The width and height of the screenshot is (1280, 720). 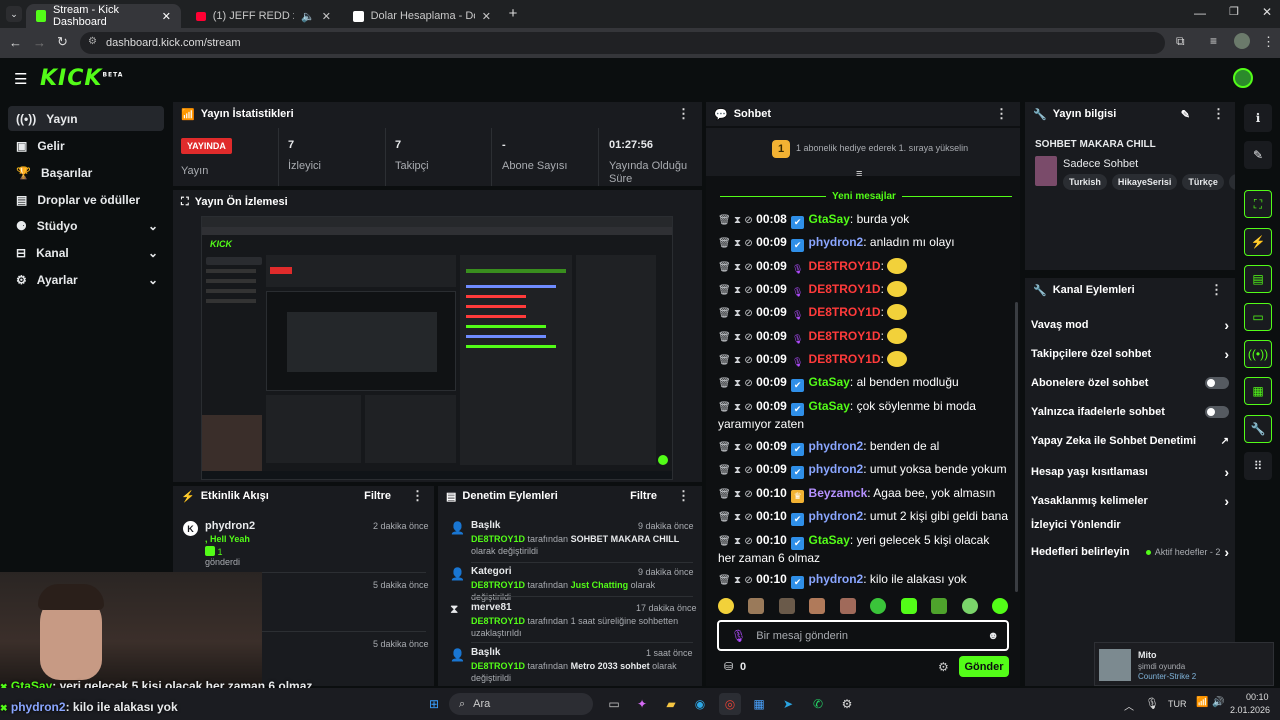 I want to click on extensions-icon: ⧉, so click(x=1180, y=41).